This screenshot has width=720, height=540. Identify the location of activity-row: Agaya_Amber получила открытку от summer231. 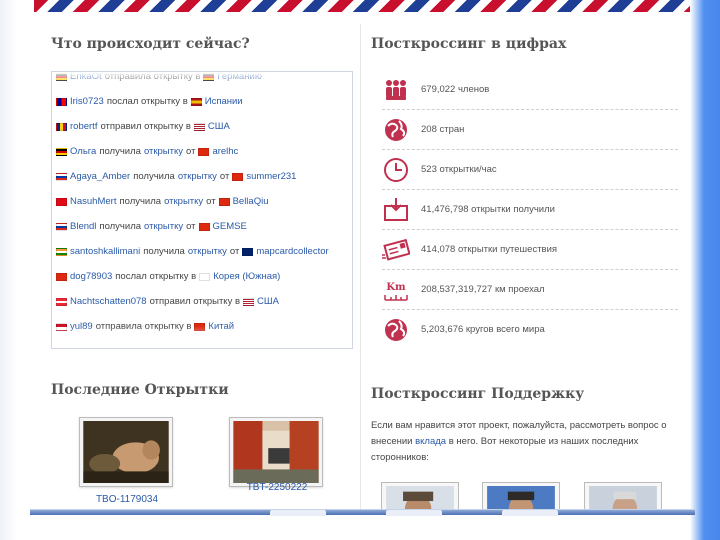
(204, 176).